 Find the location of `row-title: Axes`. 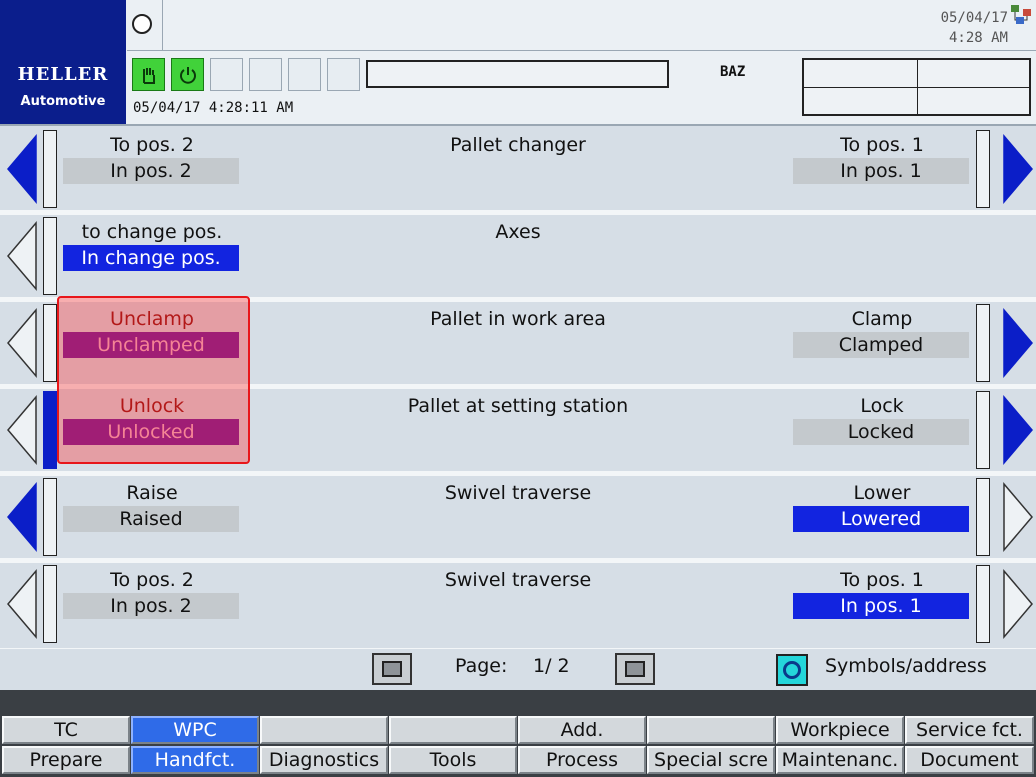

row-title: Axes is located at coordinates (518, 232).